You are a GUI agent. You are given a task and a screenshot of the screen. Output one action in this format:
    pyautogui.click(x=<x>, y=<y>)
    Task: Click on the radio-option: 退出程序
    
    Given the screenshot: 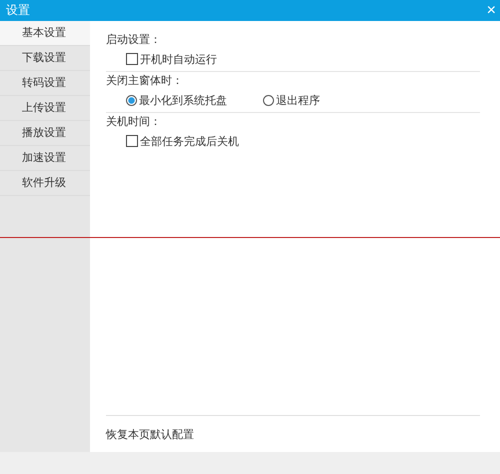 What is the action you would take?
    pyautogui.click(x=291, y=100)
    